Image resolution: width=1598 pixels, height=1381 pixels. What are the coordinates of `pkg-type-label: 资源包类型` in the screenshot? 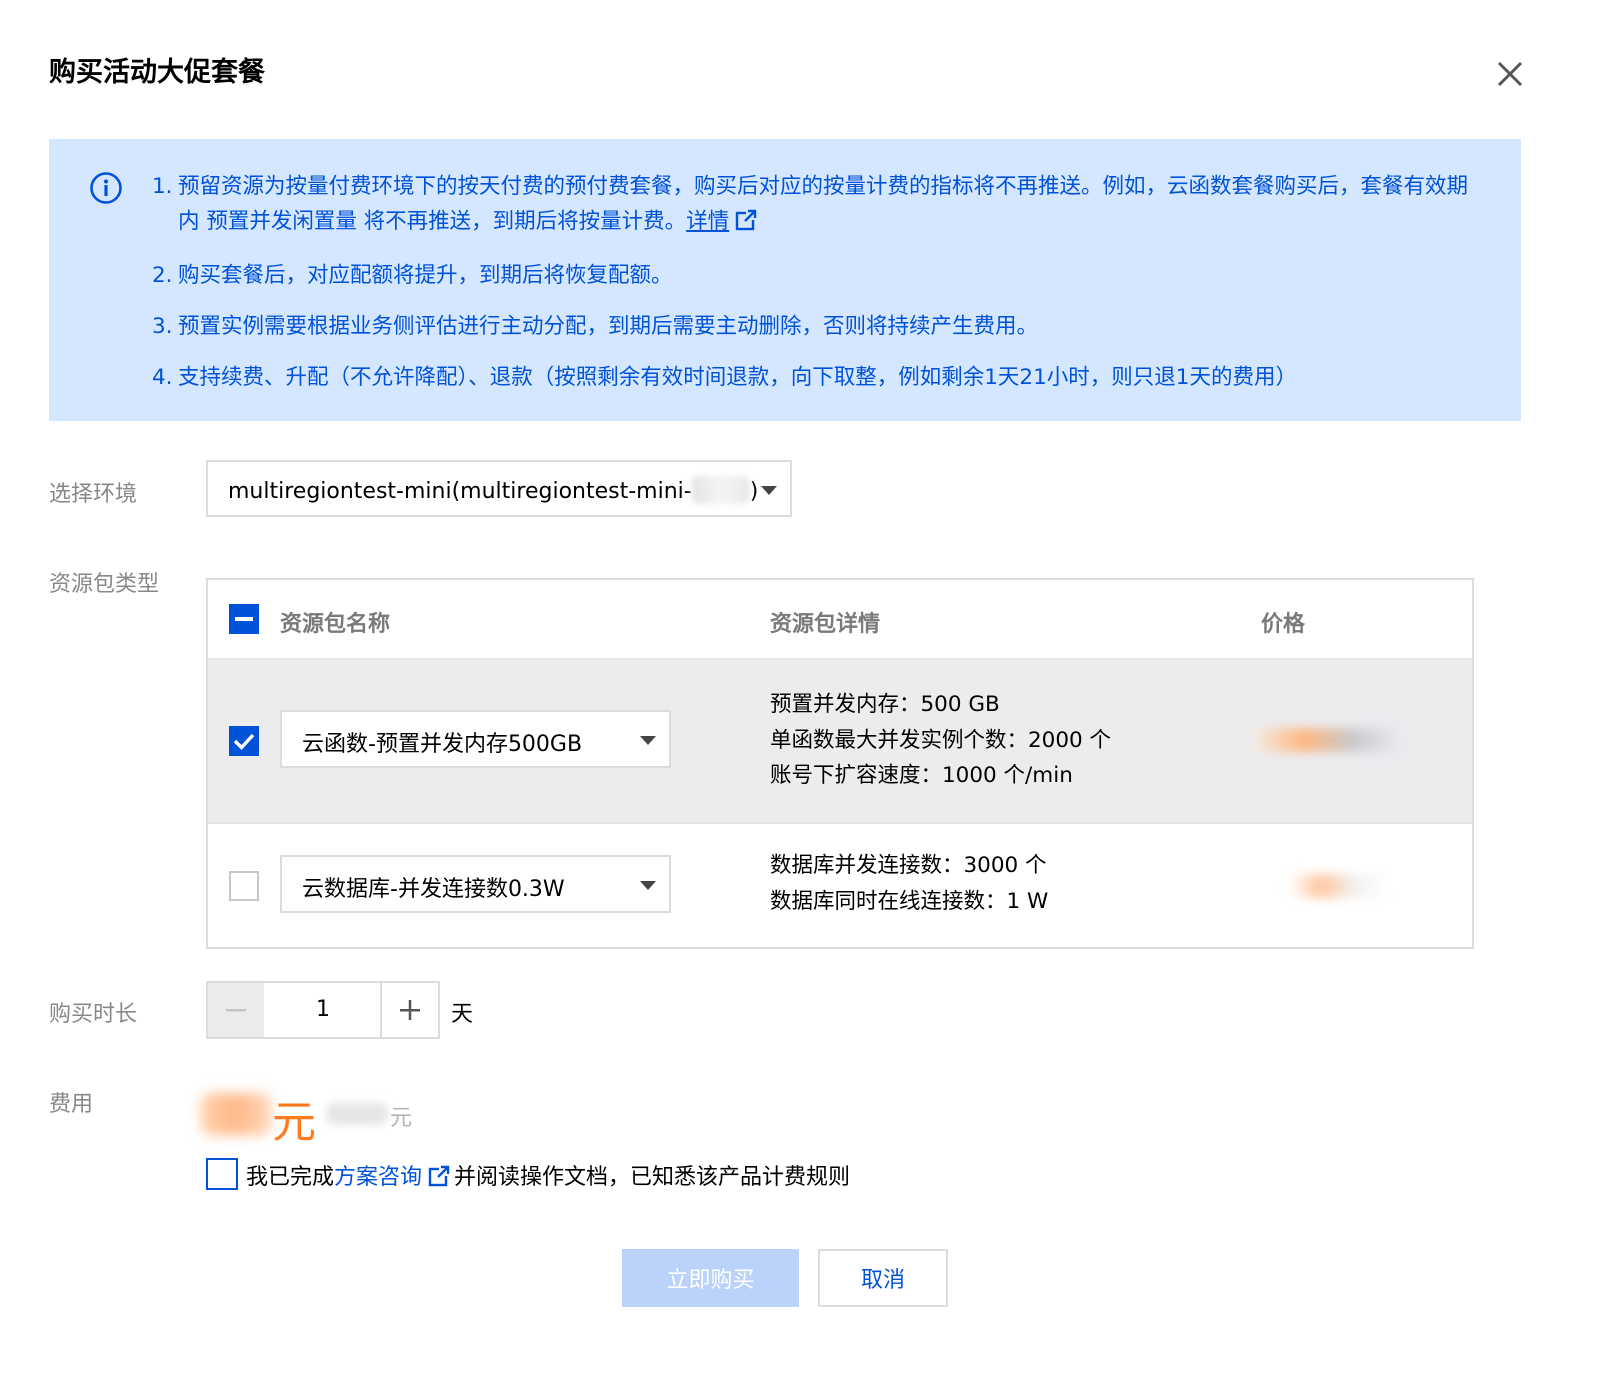 It's located at (104, 584).